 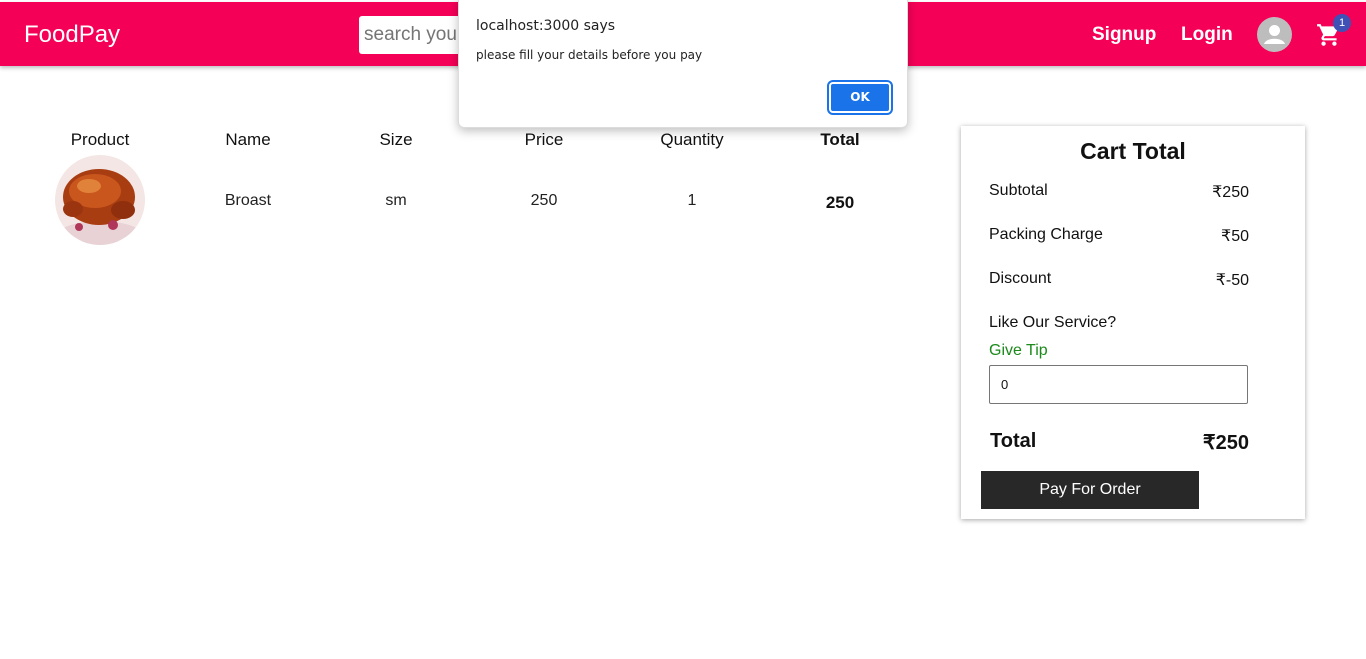 What do you see at coordinates (72, 35) in the screenshot?
I see `brand-logo: FoodPay` at bounding box center [72, 35].